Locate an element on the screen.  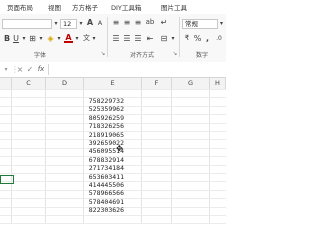
bold-icon: B is located at coordinates (7, 38).